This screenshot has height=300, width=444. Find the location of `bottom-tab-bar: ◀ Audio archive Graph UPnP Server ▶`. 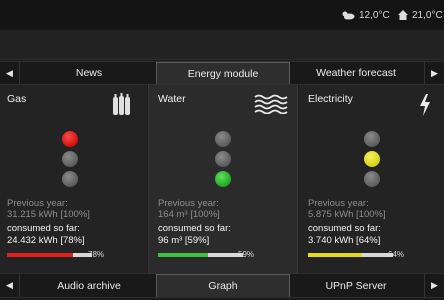

bottom-tab-bar: ◀ Audio archive Graph UPnP Server ▶ is located at coordinates (222, 285).